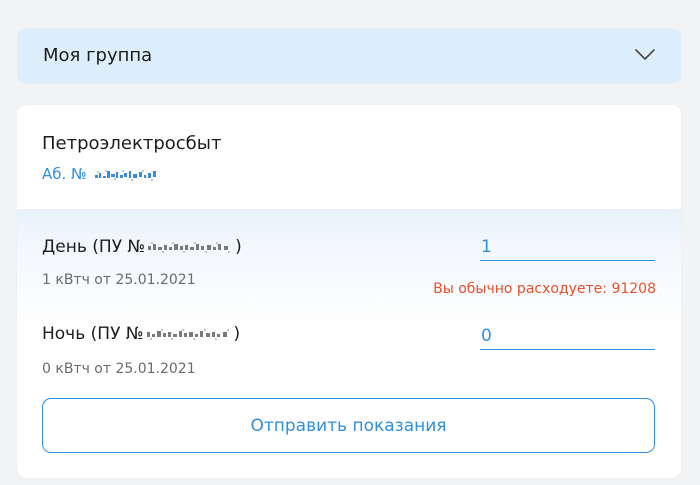 The image size is (700, 485). What do you see at coordinates (567, 336) in the screenshot?
I see `meter-night-reading-input` at bounding box center [567, 336].